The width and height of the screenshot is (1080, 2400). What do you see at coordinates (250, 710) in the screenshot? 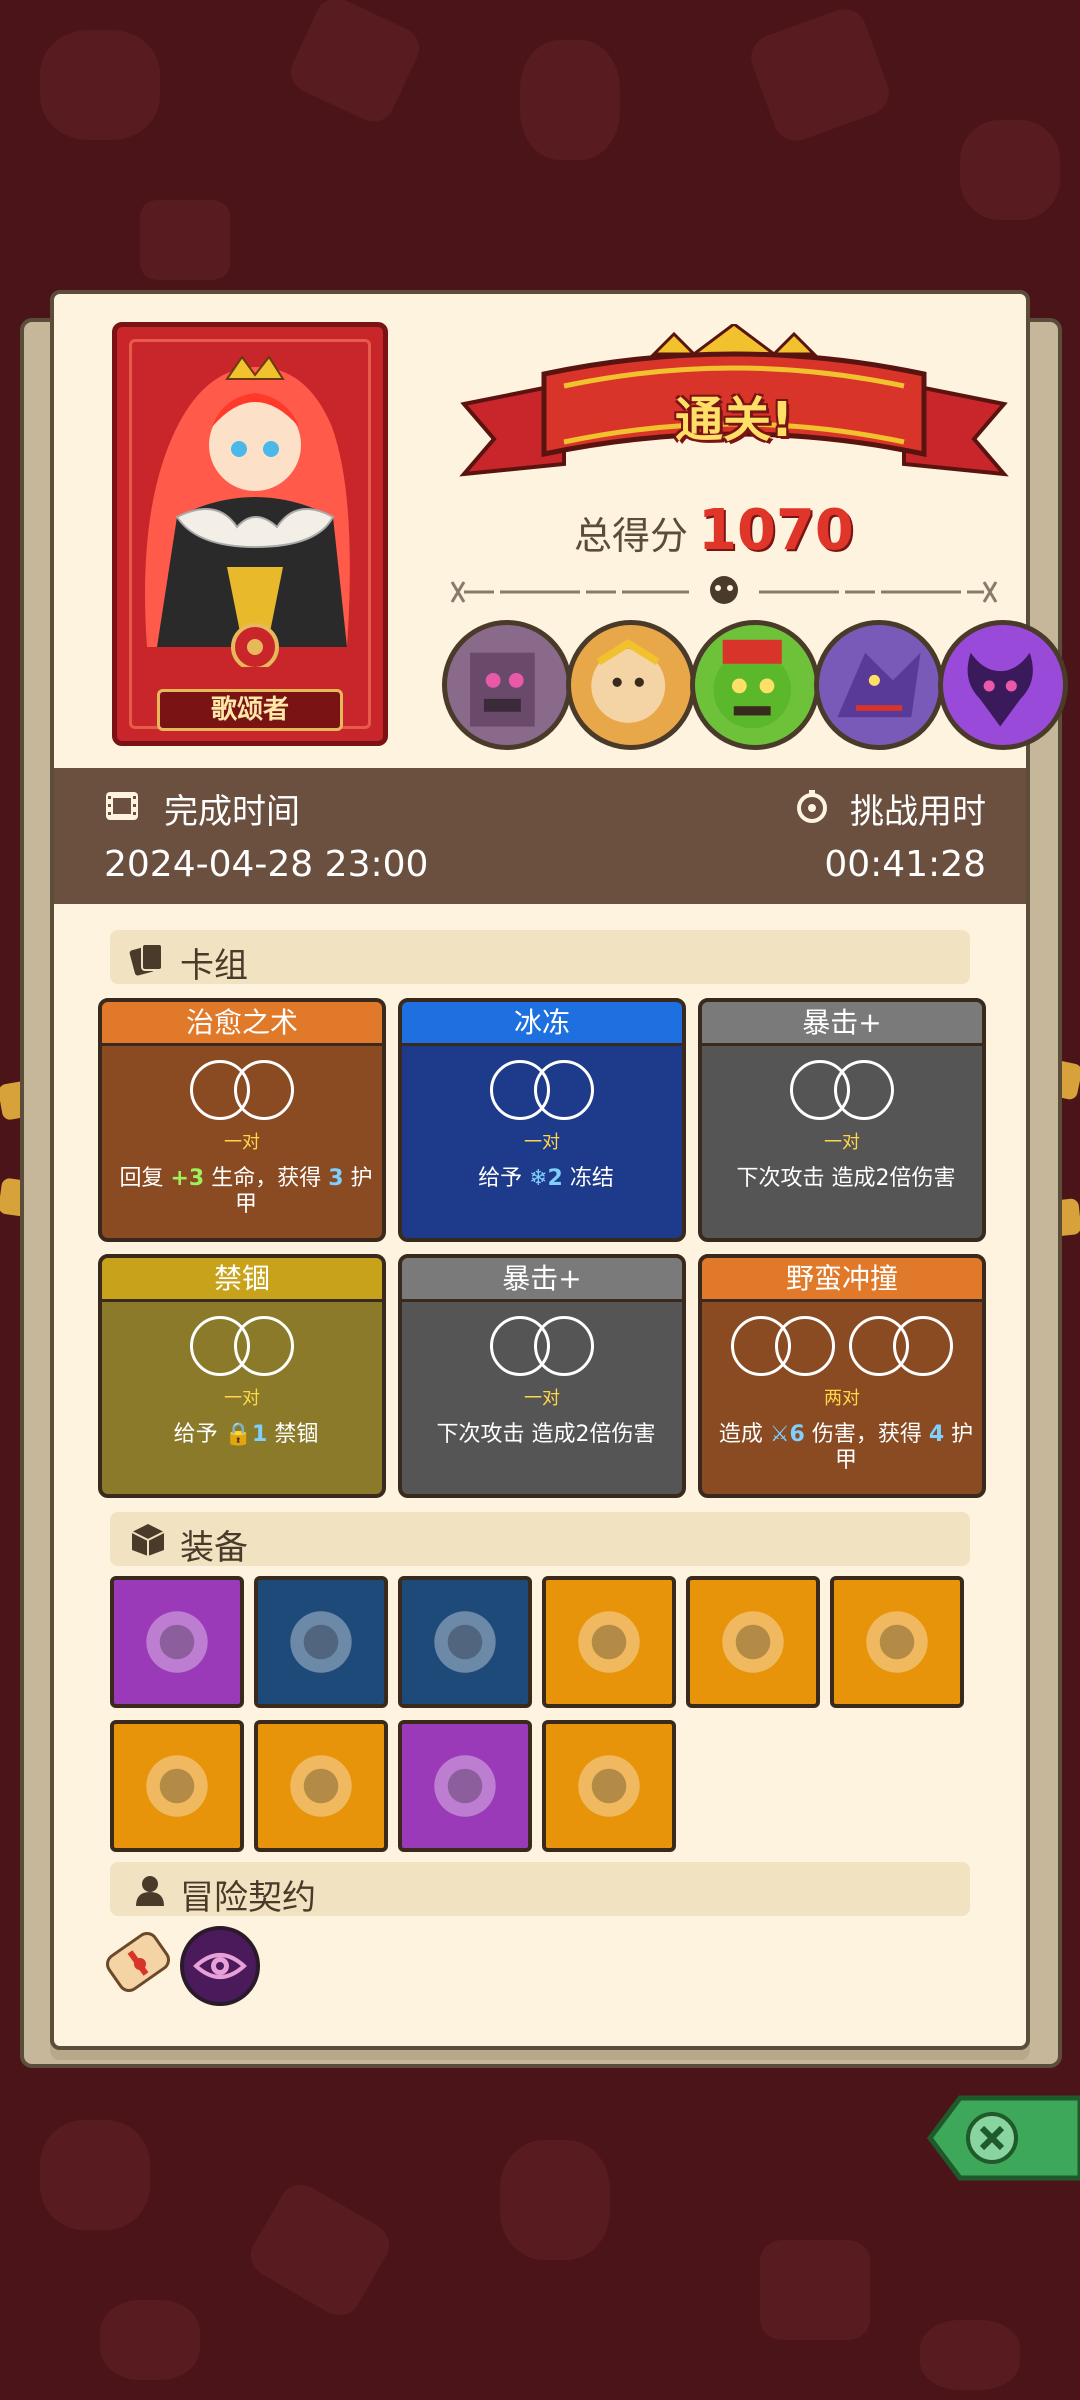
I see `hero-name: 歌颂者` at bounding box center [250, 710].